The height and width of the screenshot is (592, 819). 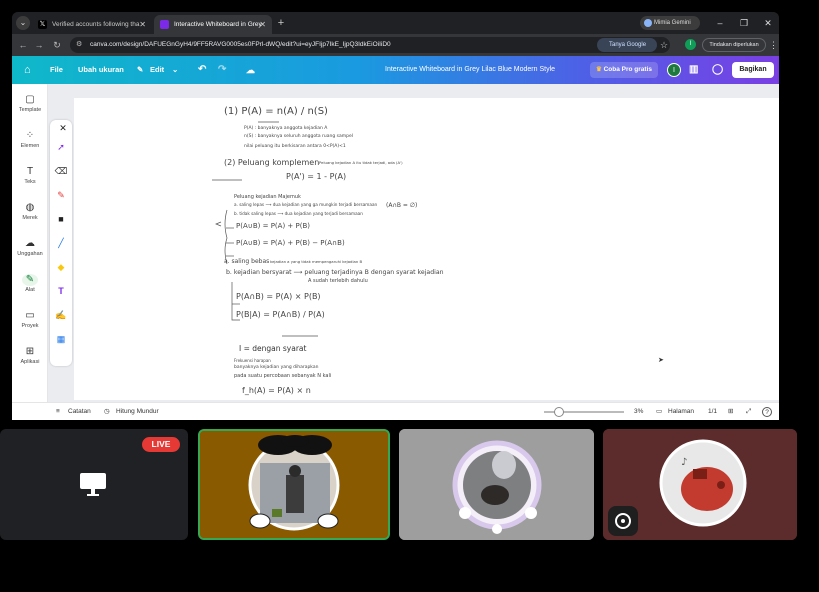 I want to click on reload-icon: ↻, so click(x=57, y=45).